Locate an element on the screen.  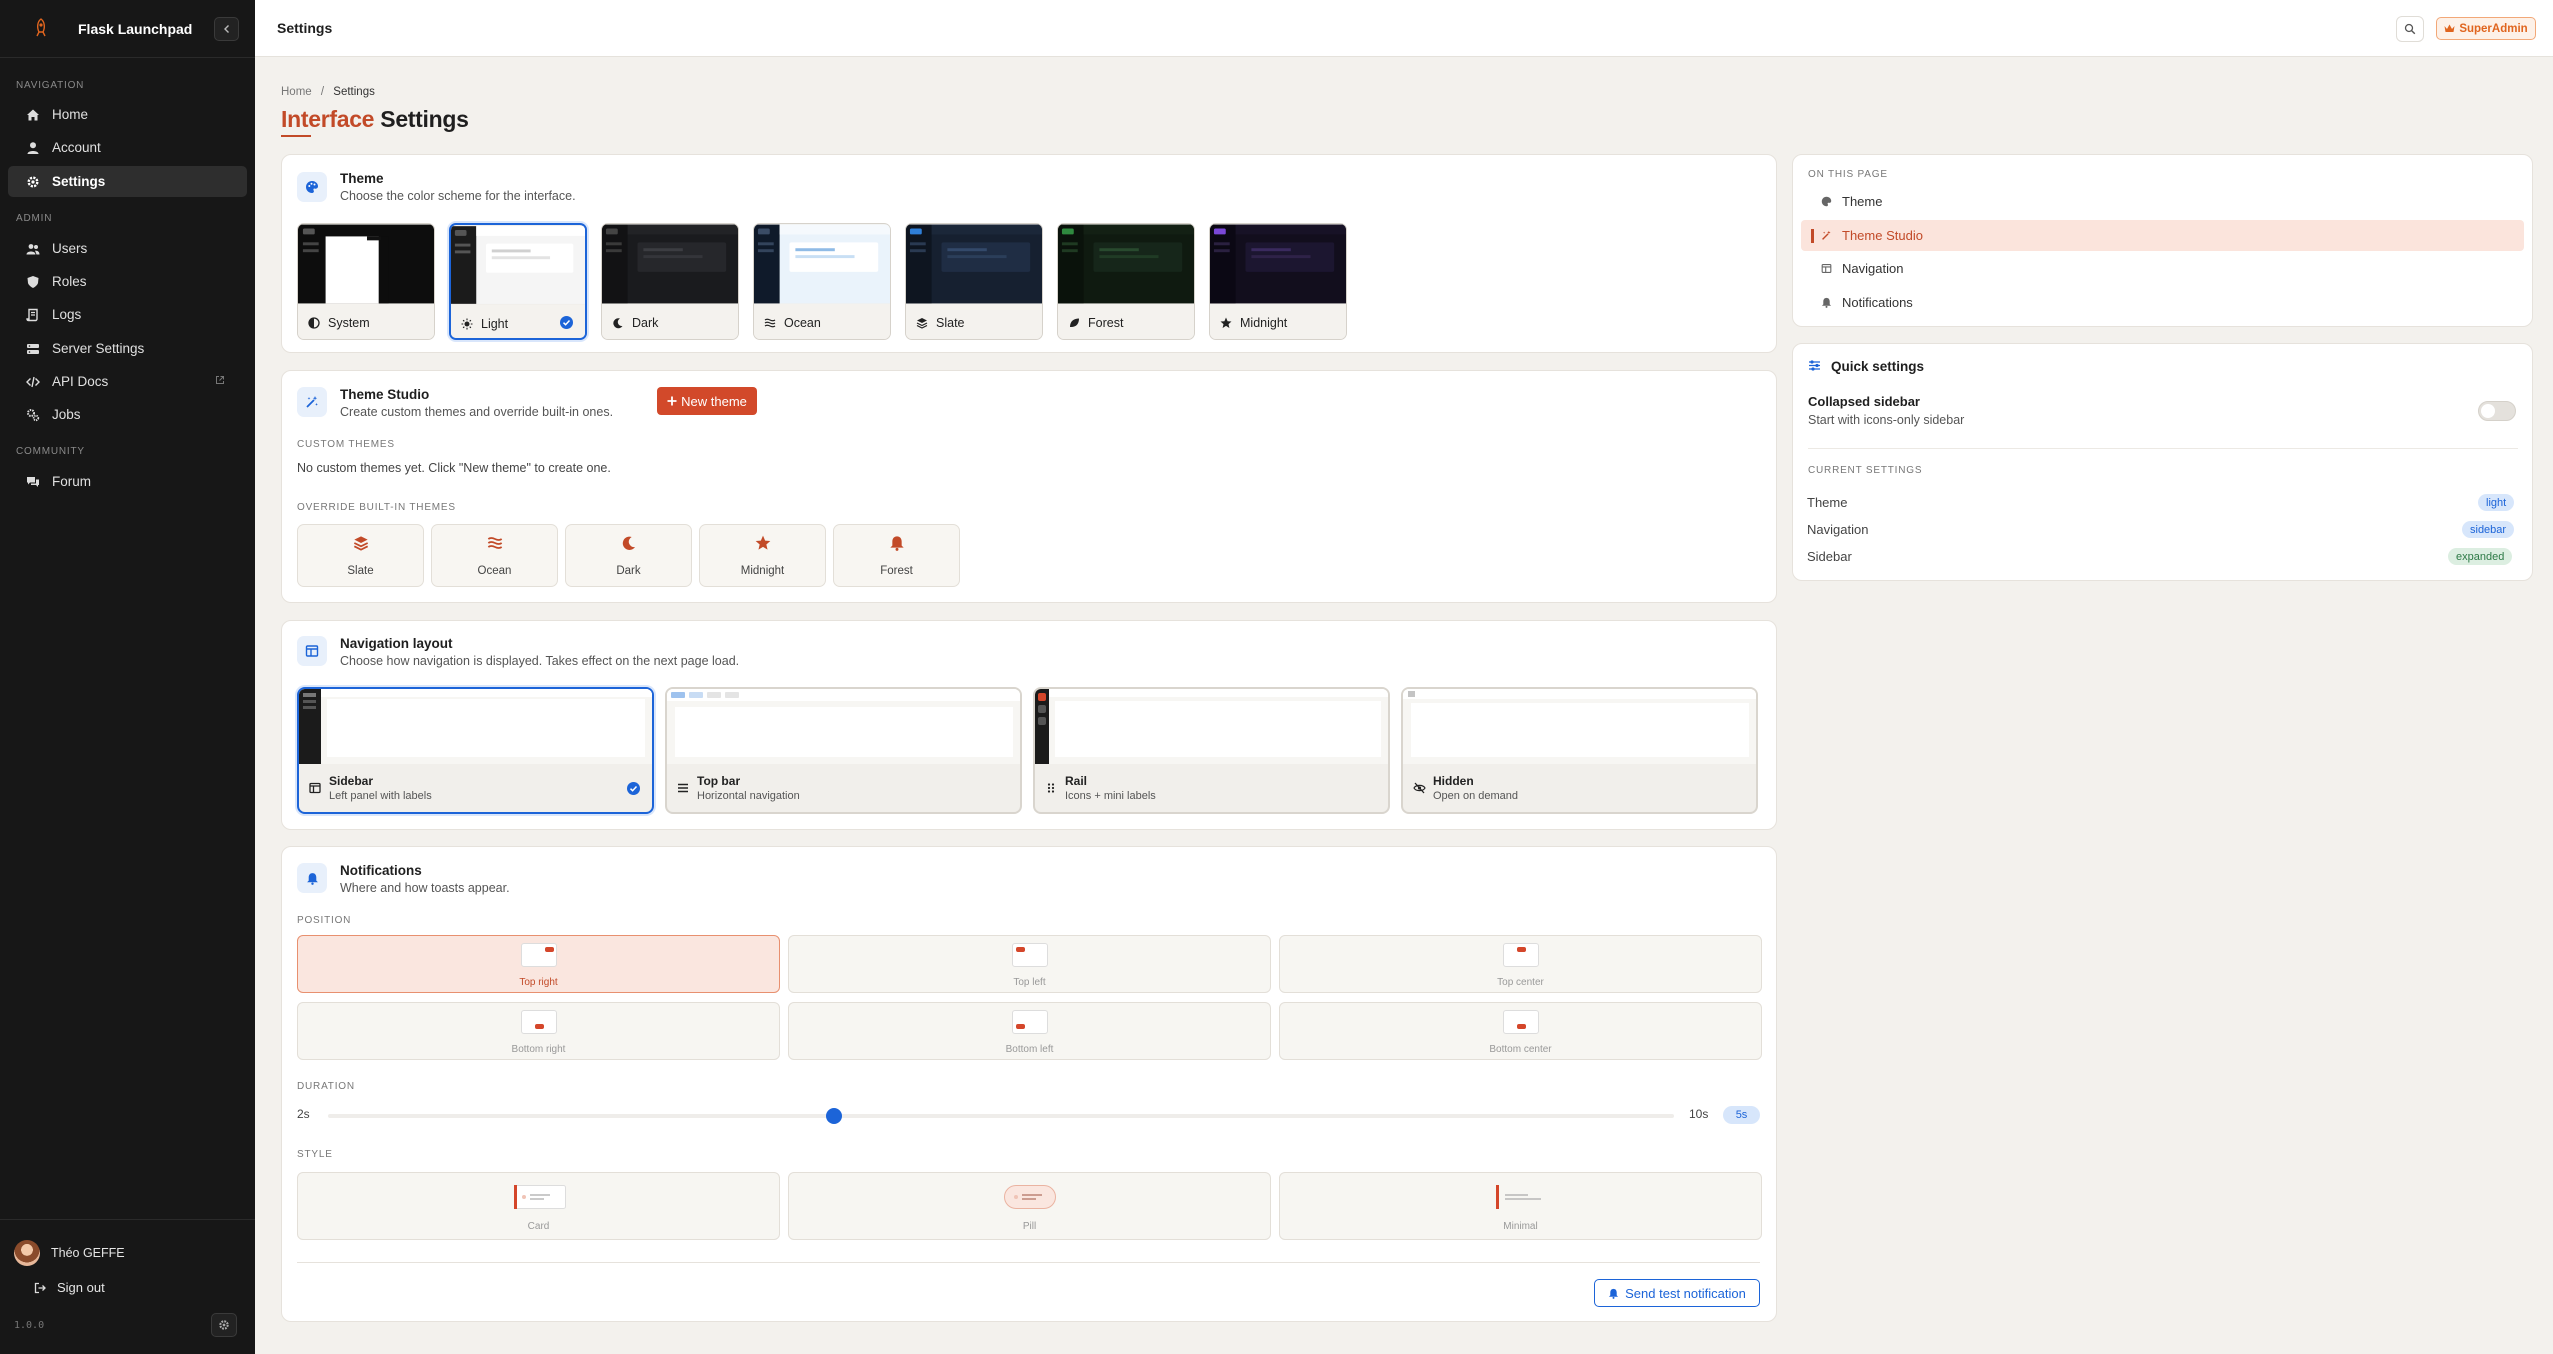
style-option-label: Card is located at coordinates (538, 1226).